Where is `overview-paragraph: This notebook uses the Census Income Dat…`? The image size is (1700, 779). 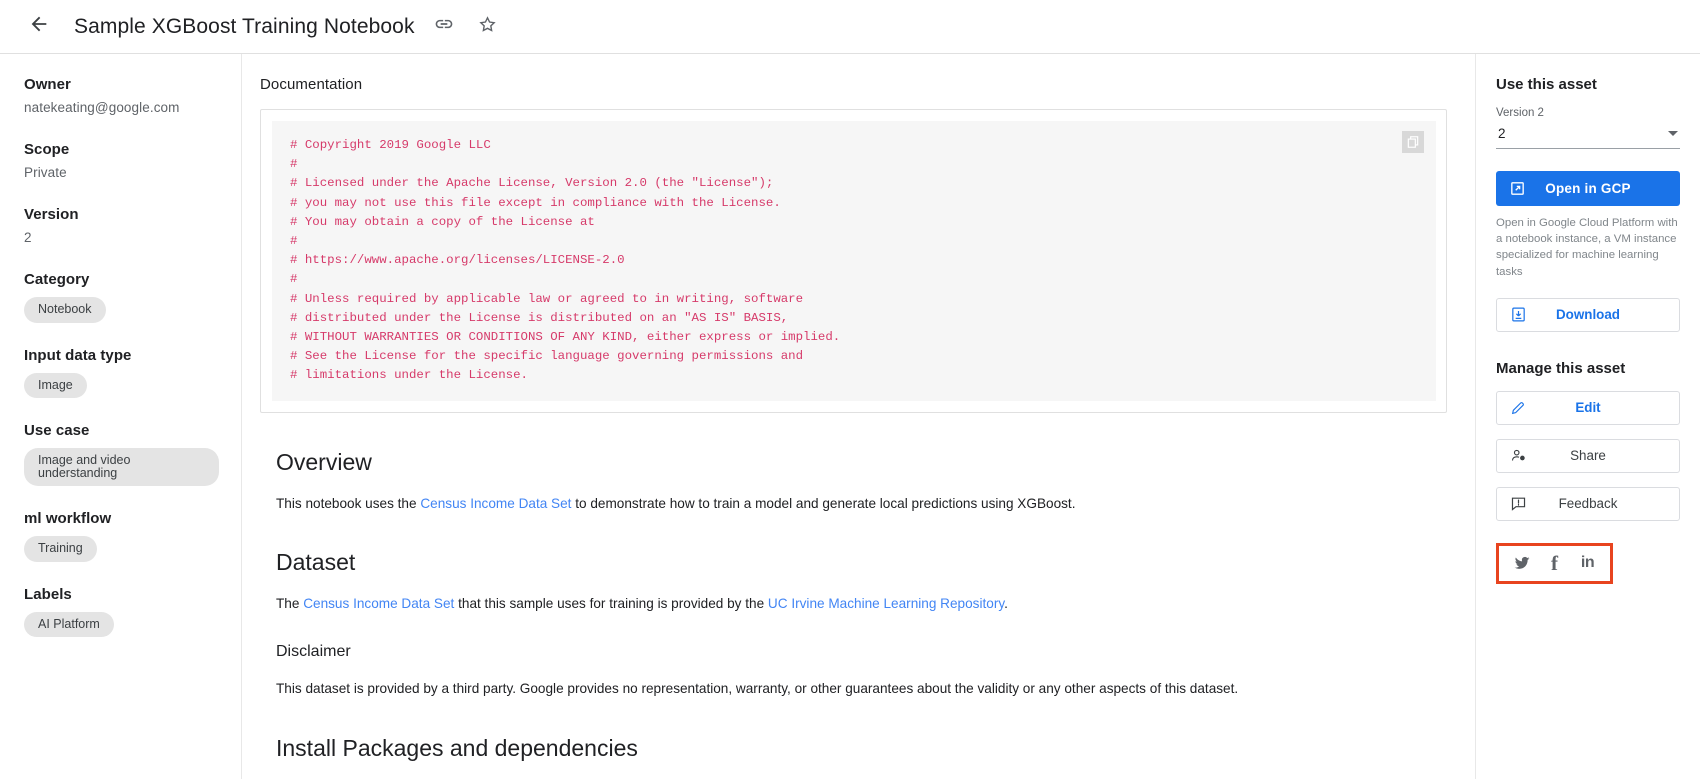
overview-paragraph: This notebook uses the Census Income Dat… is located at coordinates (861, 504).